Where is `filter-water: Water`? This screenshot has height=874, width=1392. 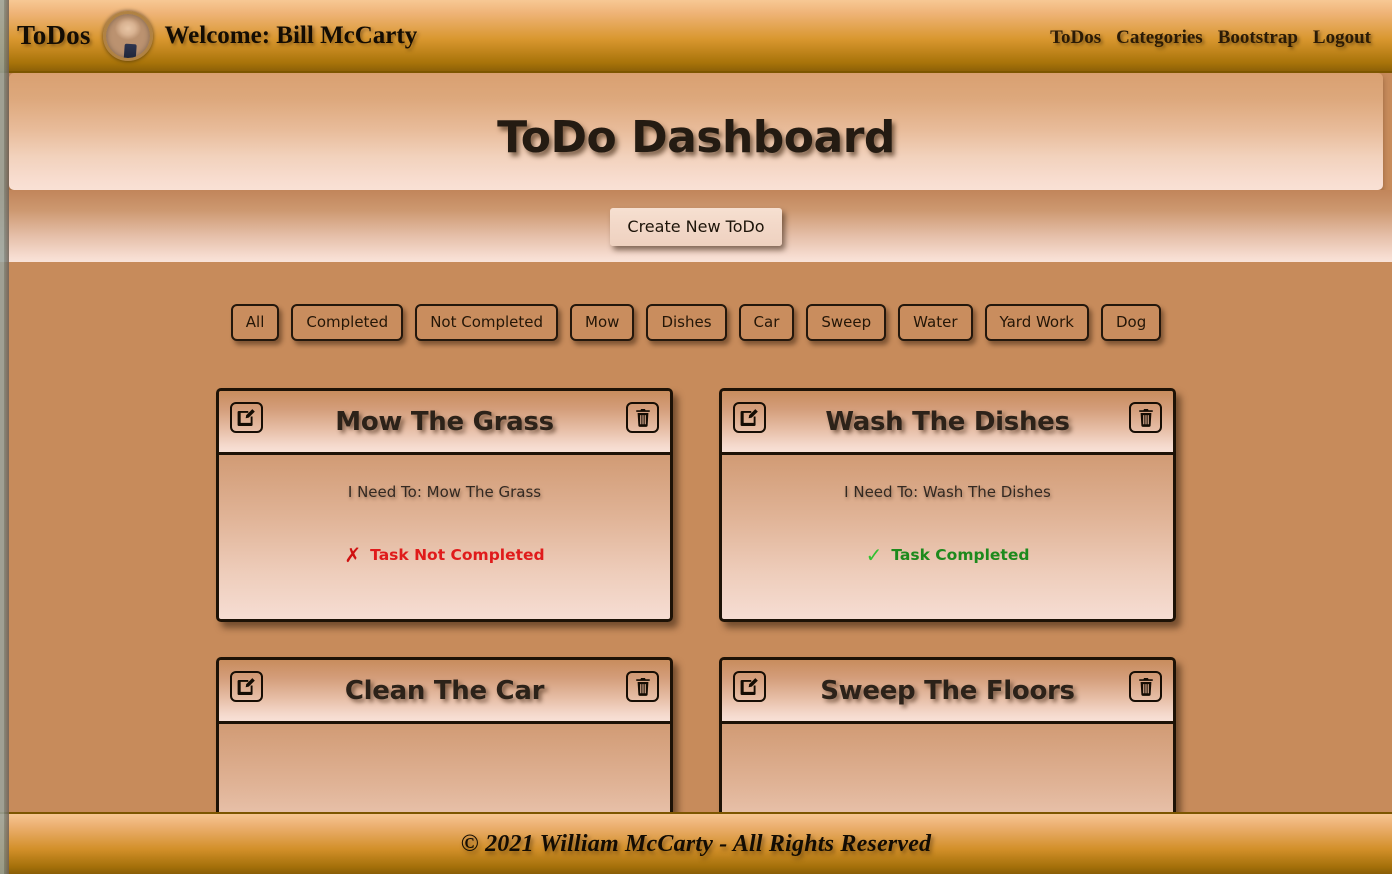 filter-water: Water is located at coordinates (935, 322).